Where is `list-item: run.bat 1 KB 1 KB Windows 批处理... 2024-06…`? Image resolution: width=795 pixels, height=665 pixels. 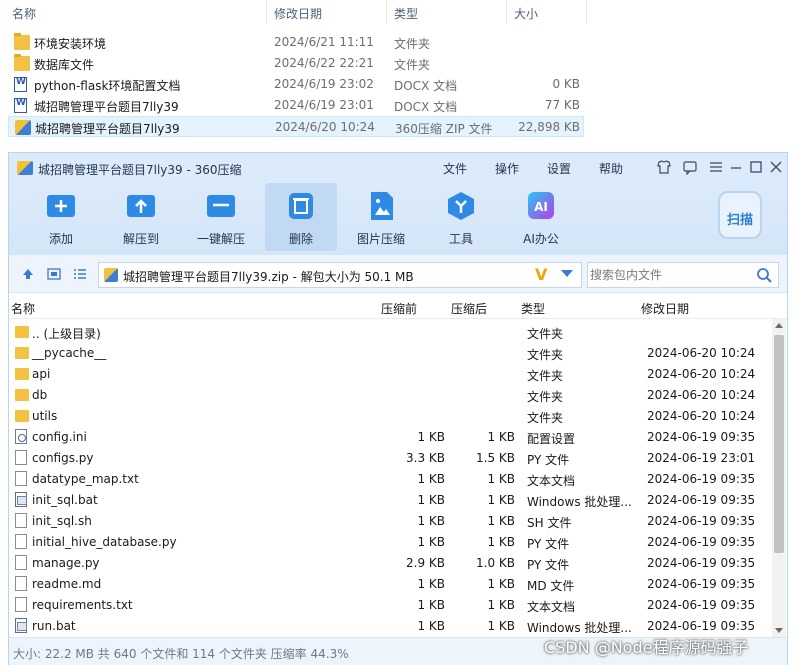 list-item: run.bat 1 KB 1 KB Windows 批处理... 2024-06… is located at coordinates (390, 625).